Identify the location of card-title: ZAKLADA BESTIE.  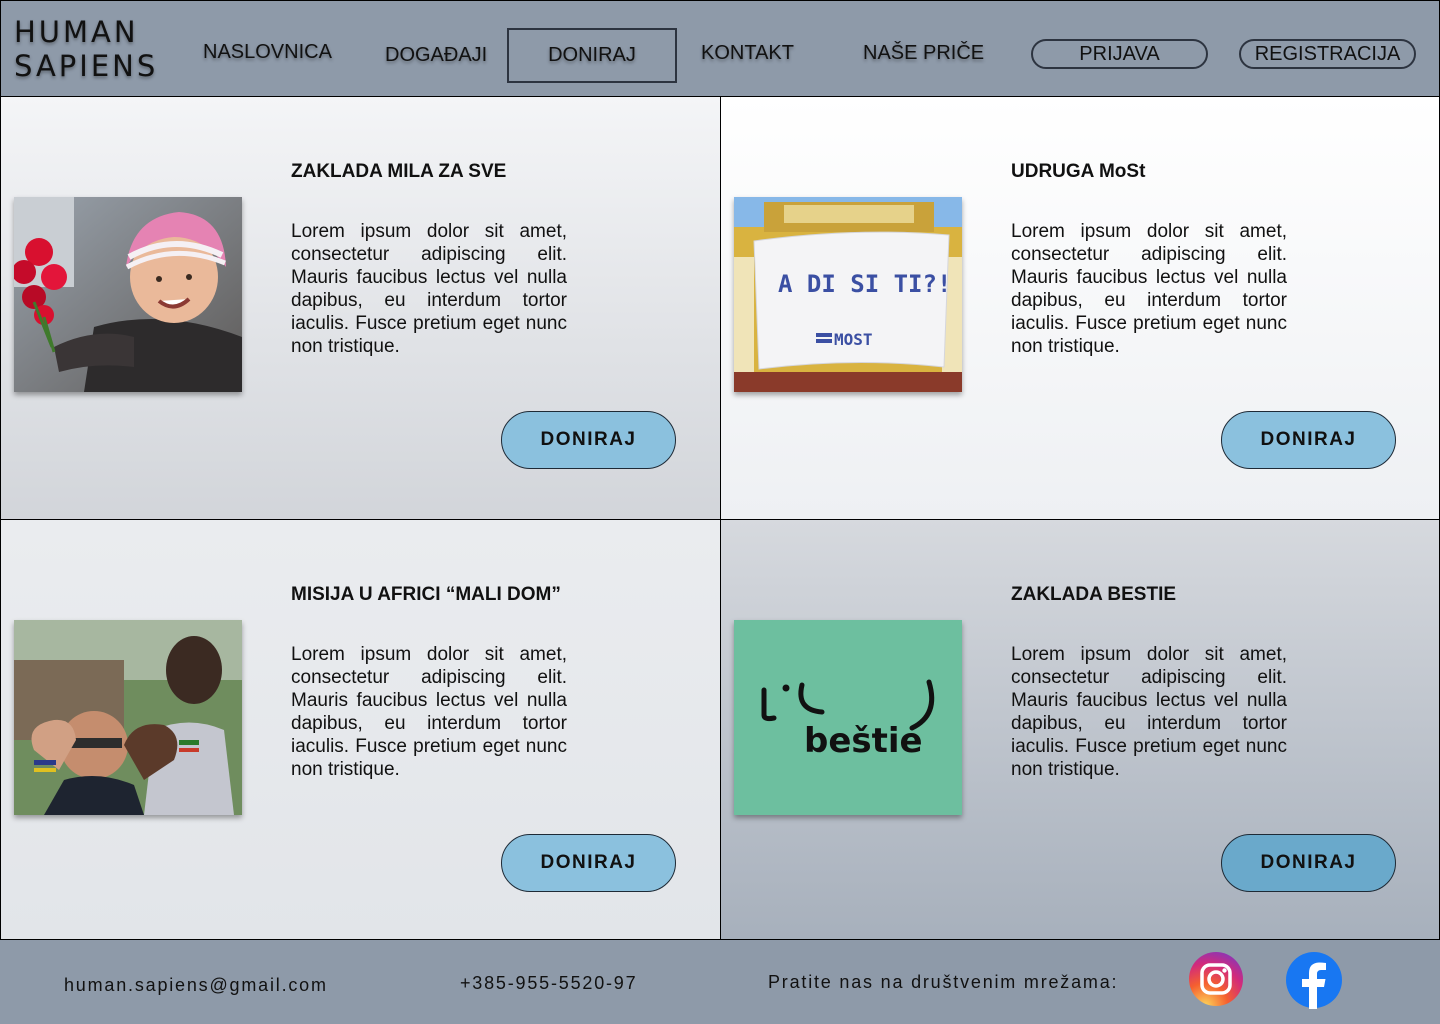
(1094, 594).